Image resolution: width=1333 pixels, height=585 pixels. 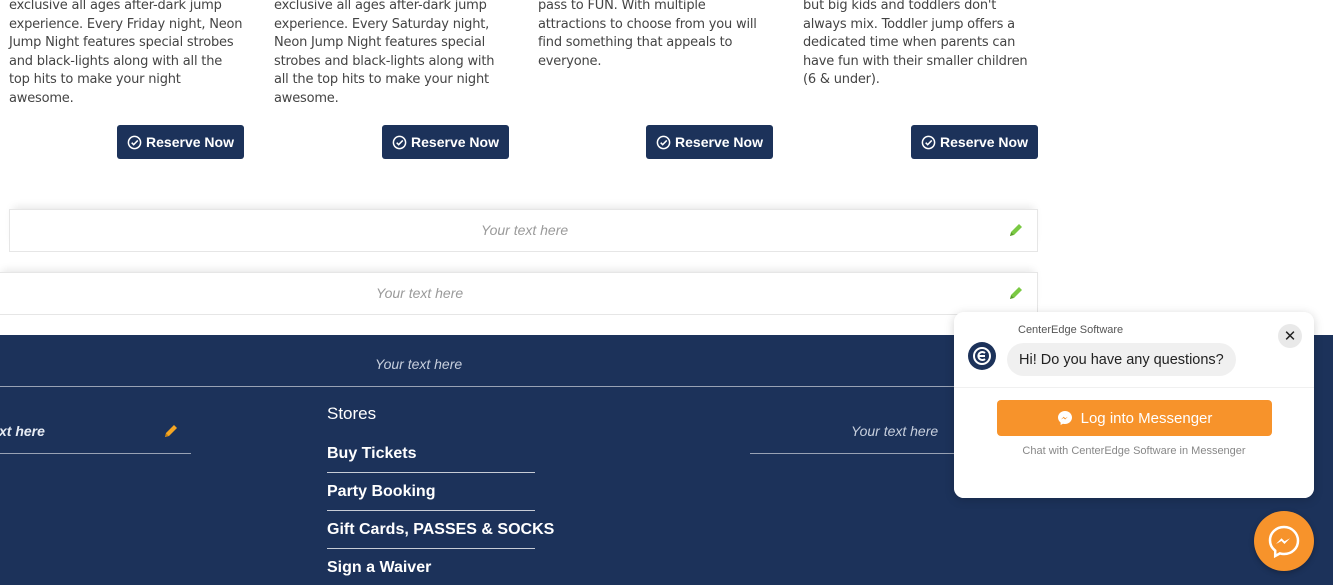 I want to click on stores-heading: Stores, so click(x=352, y=413).